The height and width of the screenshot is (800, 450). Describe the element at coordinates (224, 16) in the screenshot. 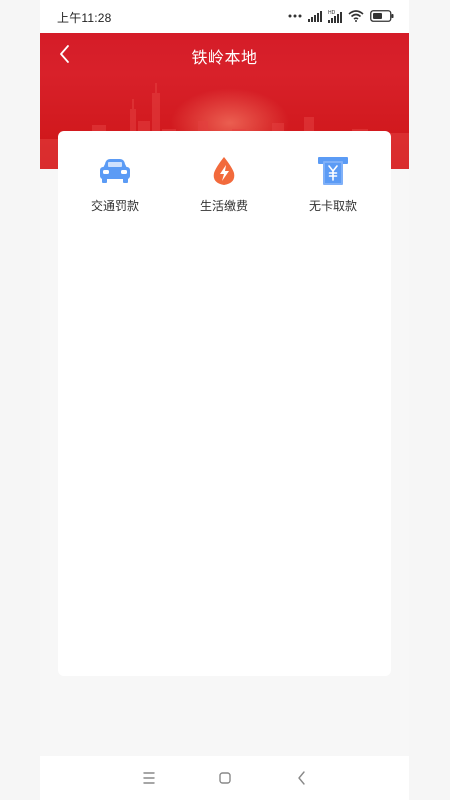

I see `status-bar: 上午11:28 HD` at that location.